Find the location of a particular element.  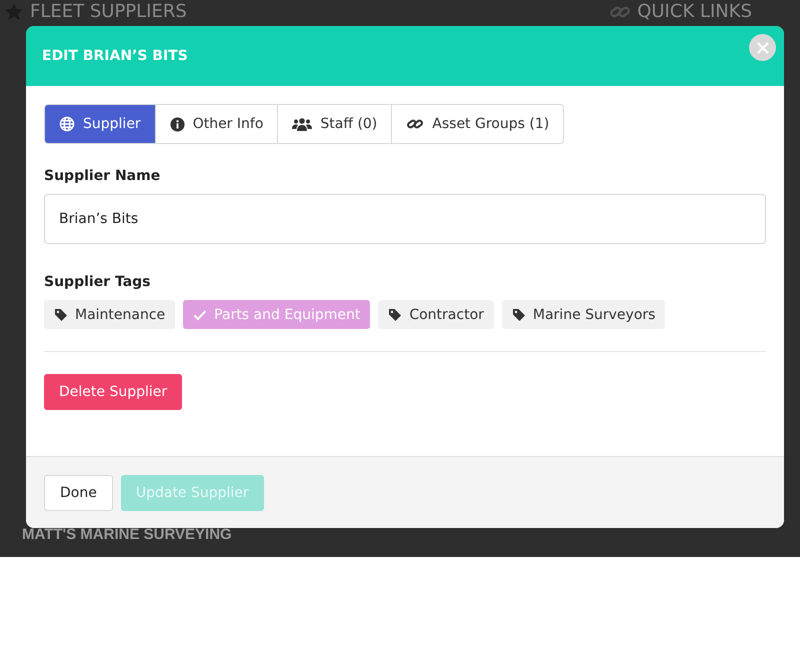

close-button is located at coordinates (762, 47).